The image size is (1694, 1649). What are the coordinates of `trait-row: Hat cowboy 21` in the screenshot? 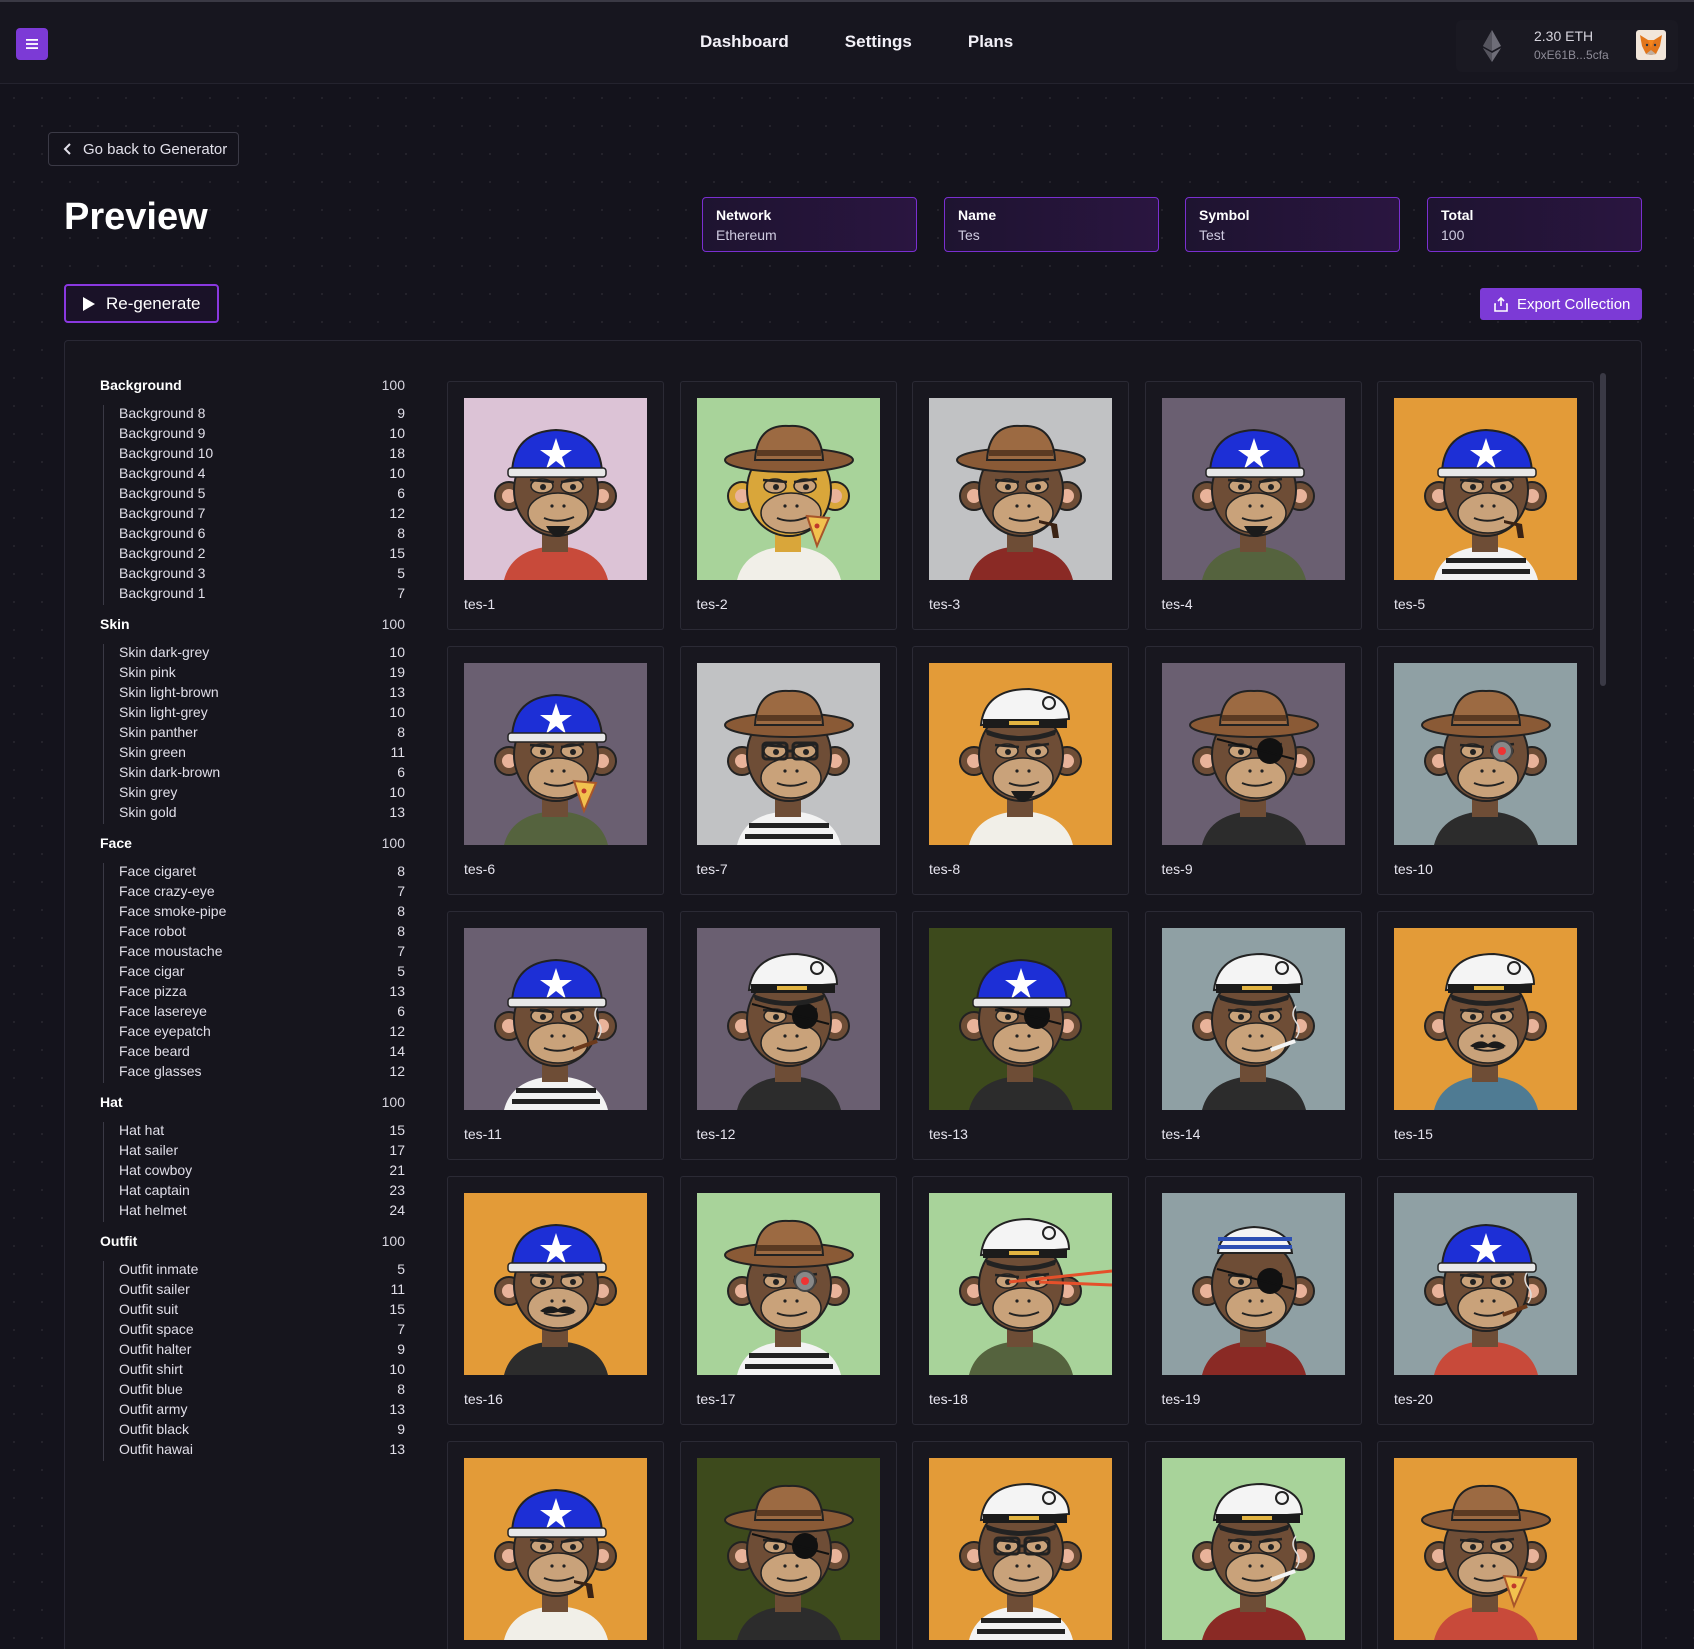 It's located at (262, 1172).